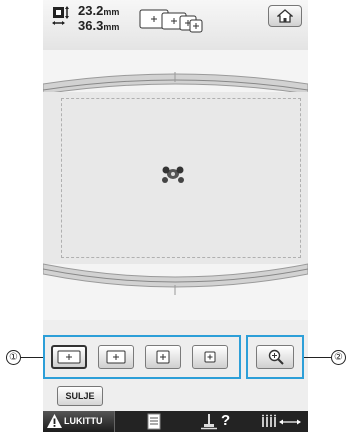  I want to click on height-row: 36.3mm, so click(98, 26).